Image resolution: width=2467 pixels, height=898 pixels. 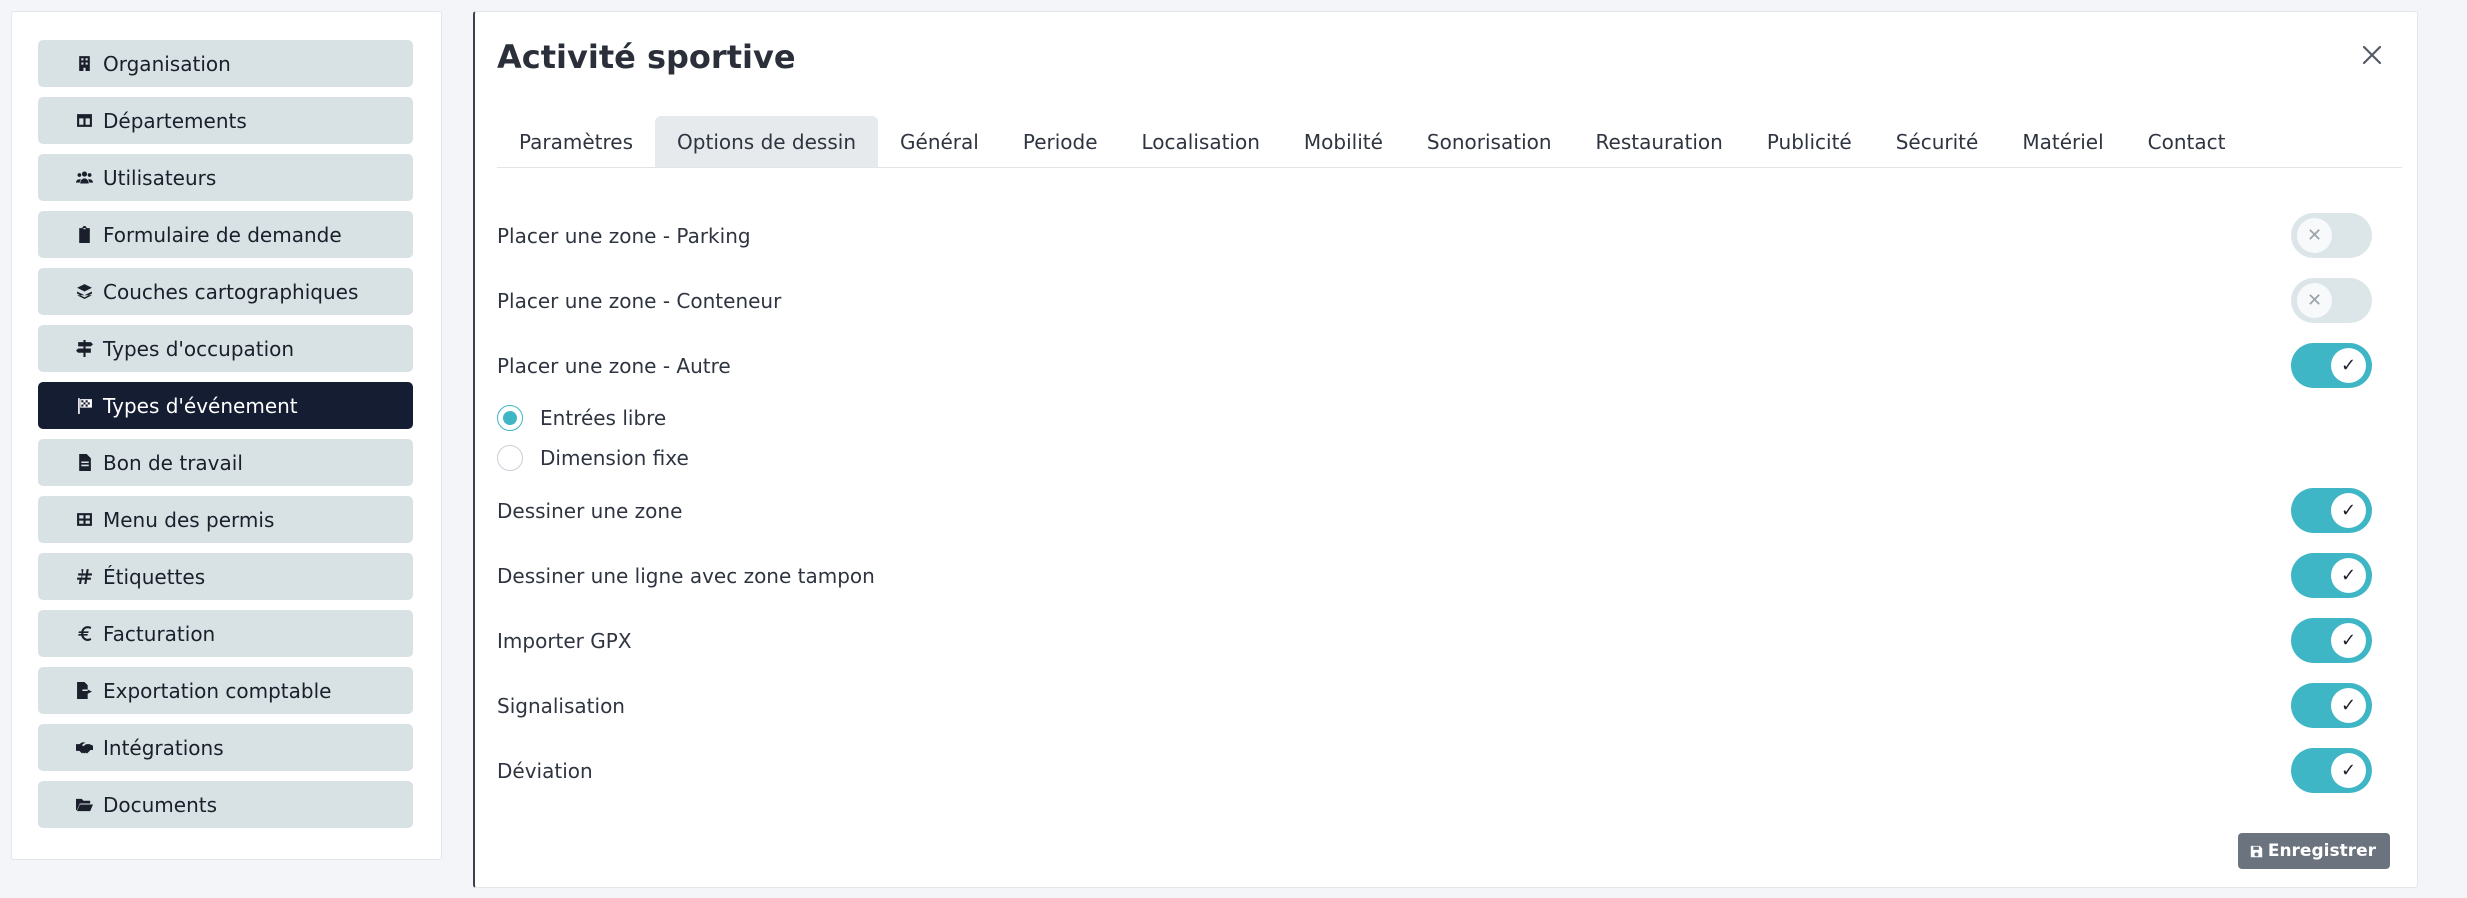 I want to click on sidebar-item-departements: Départements, so click(x=225, y=120).